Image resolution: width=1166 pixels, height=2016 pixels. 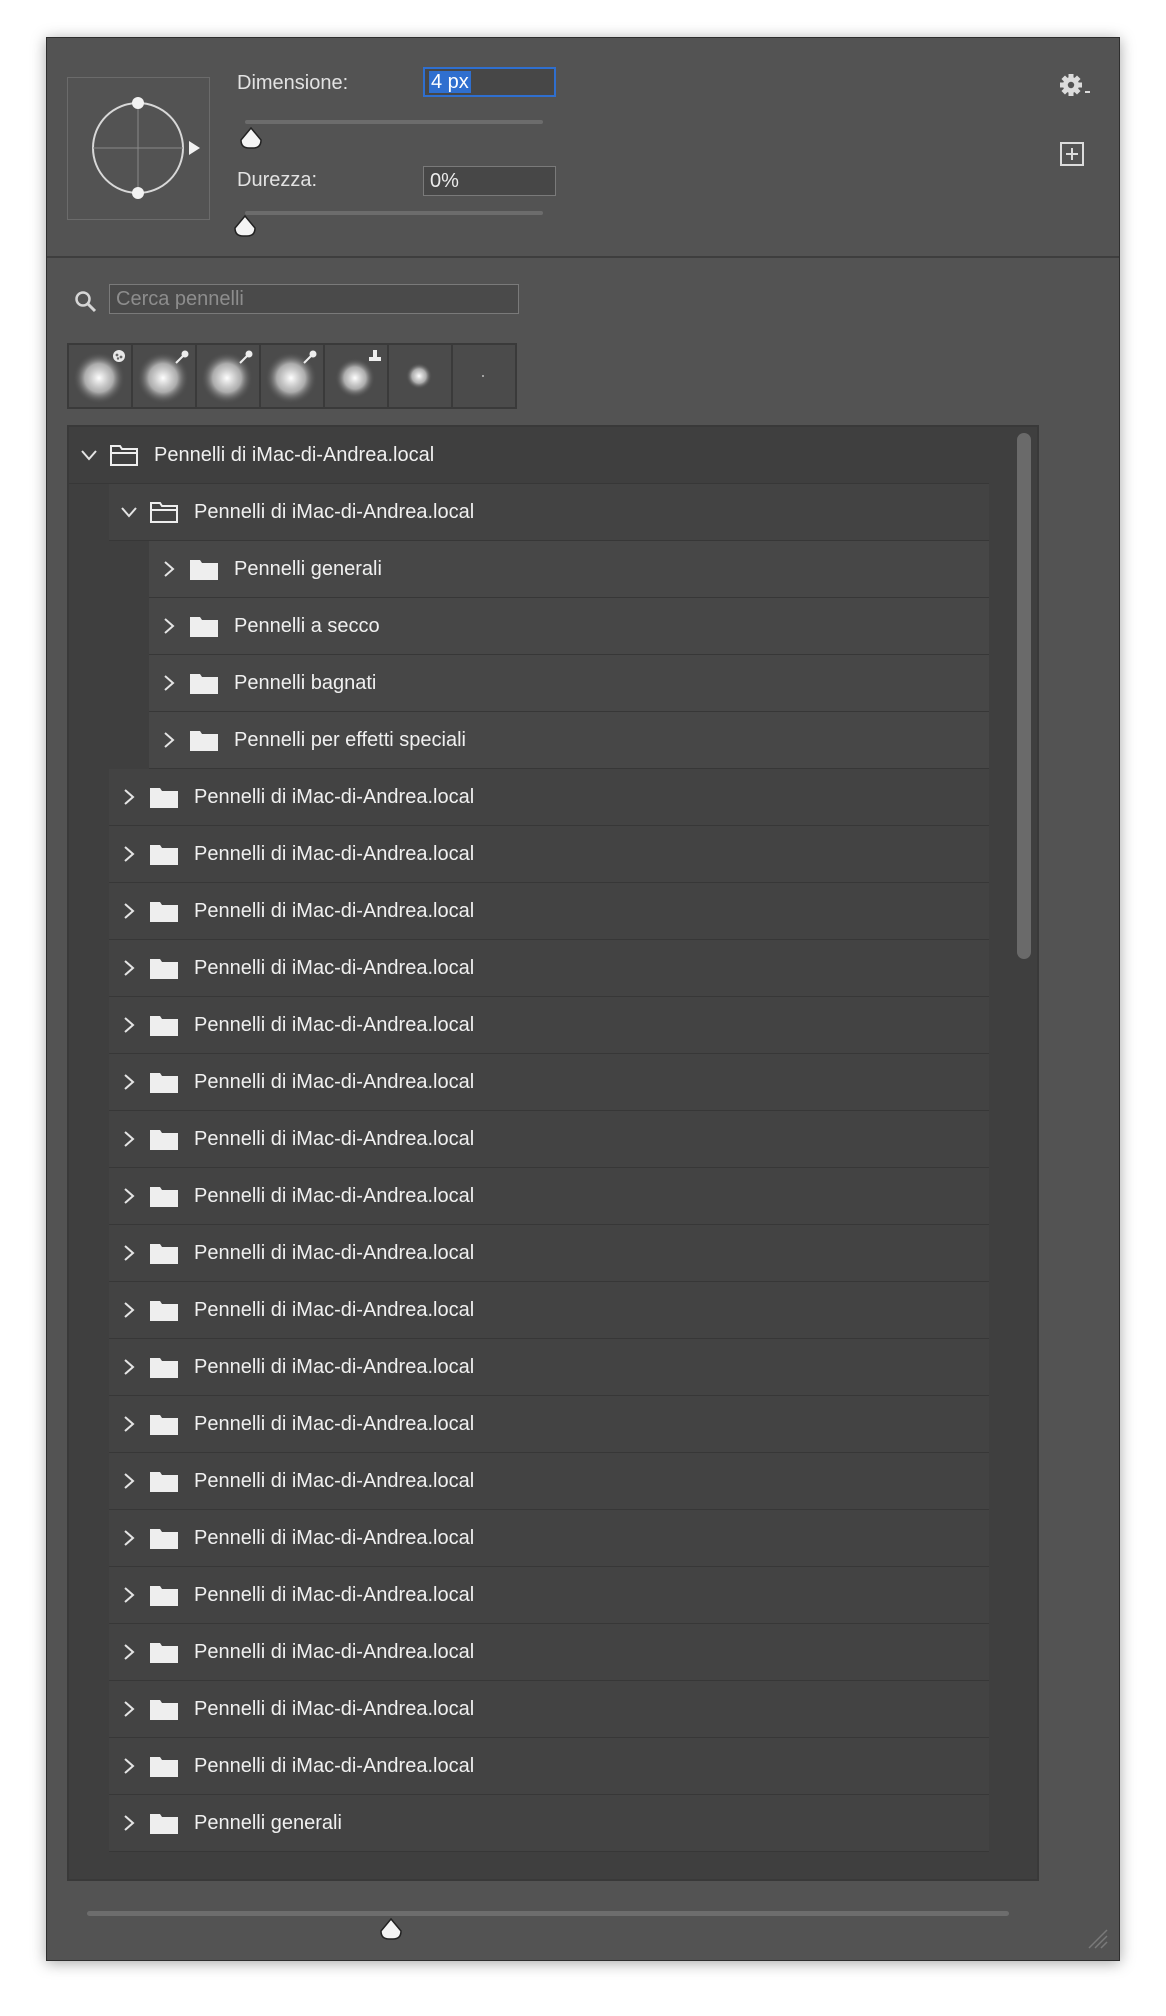 What do you see at coordinates (305, 682) in the screenshot?
I see `brush-folder-label: Pennelli bagnati` at bounding box center [305, 682].